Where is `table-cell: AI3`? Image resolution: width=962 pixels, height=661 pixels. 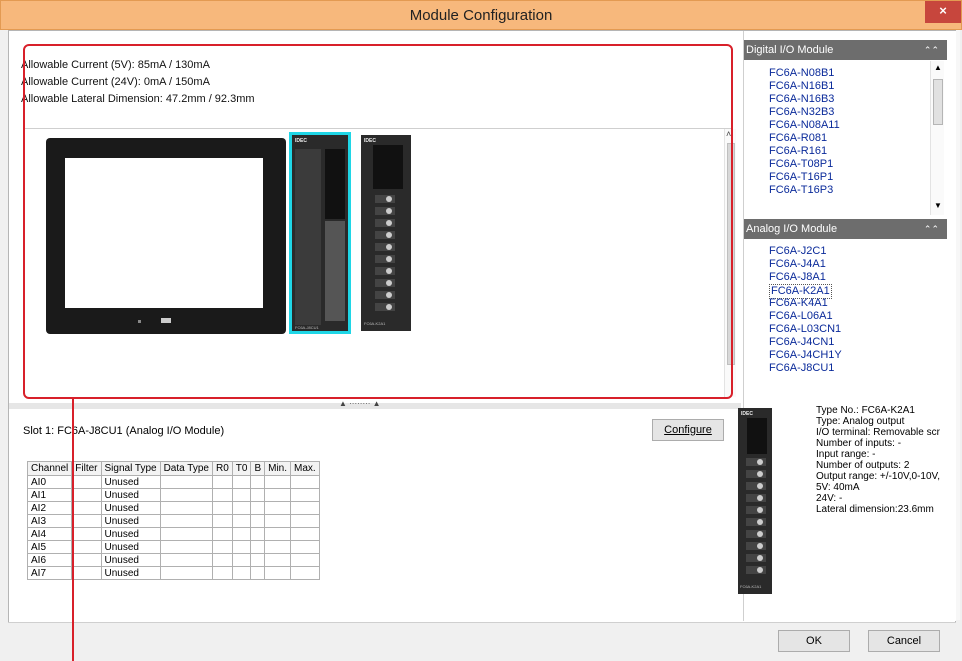 table-cell: AI3 is located at coordinates (49, 521).